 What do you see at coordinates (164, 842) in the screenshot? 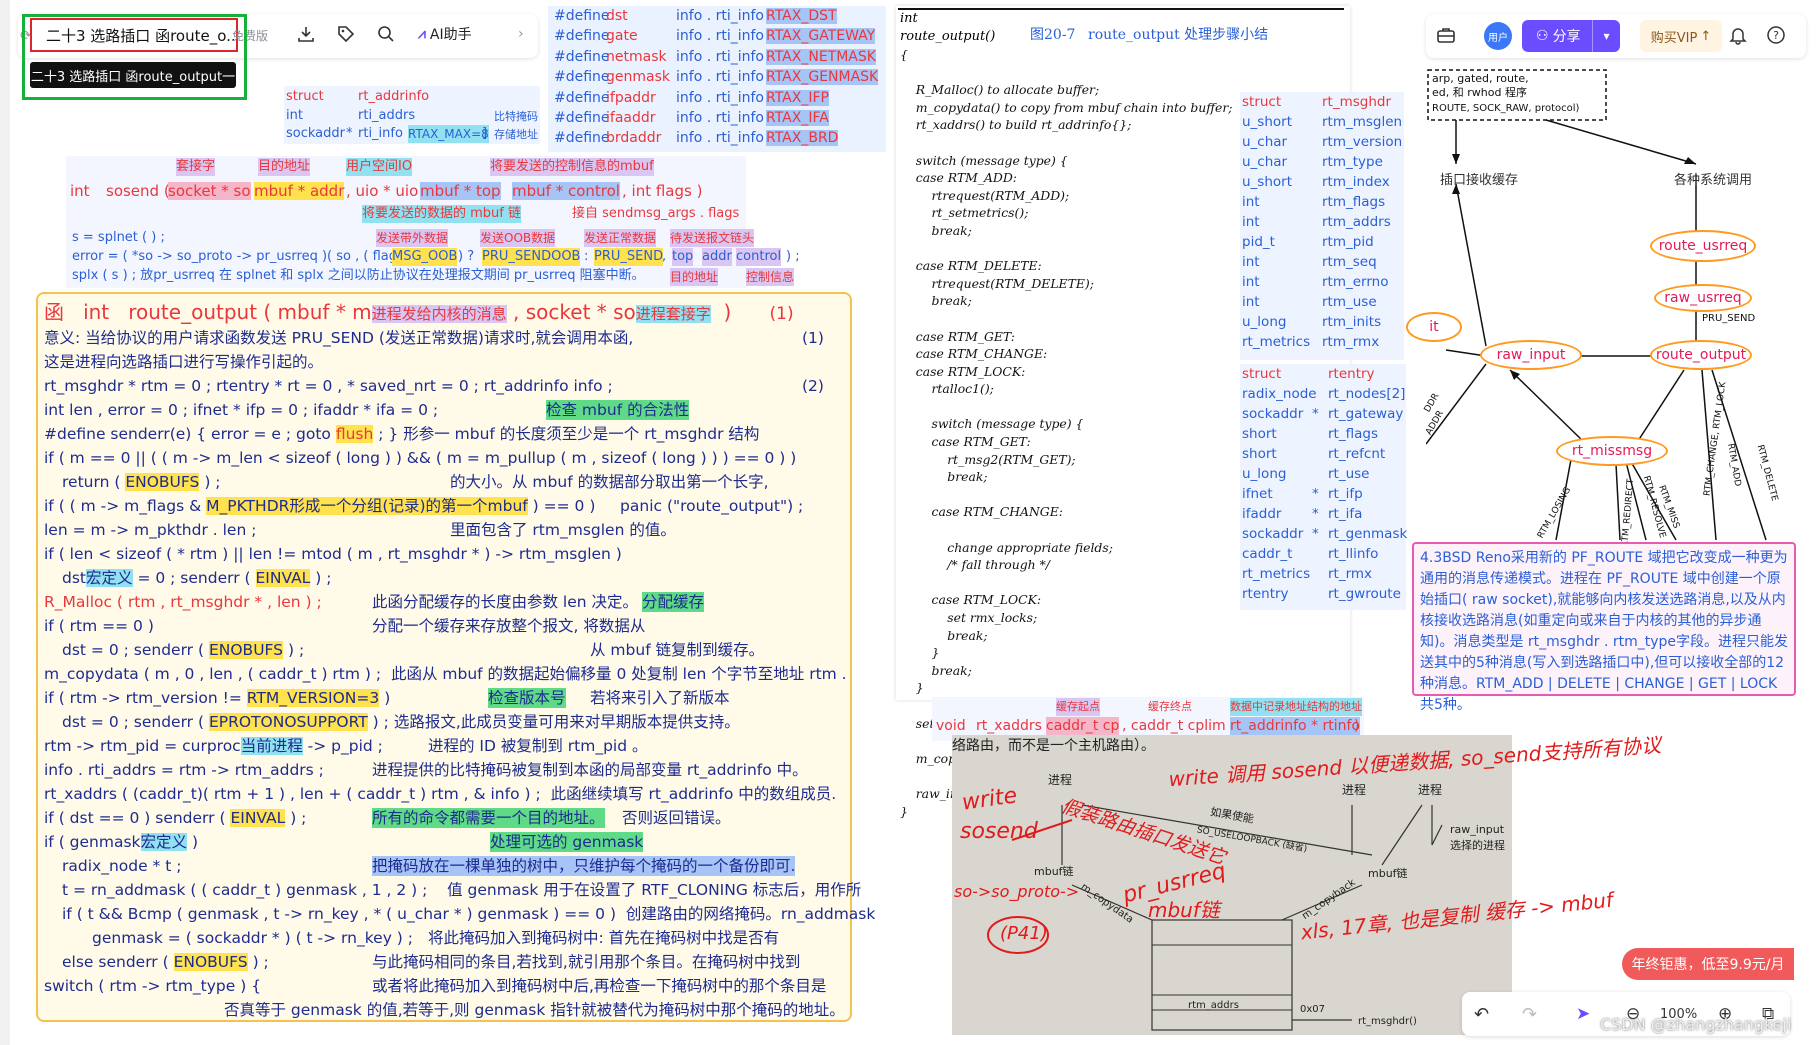
I see `annot-macro: 宏定义` at bounding box center [164, 842].